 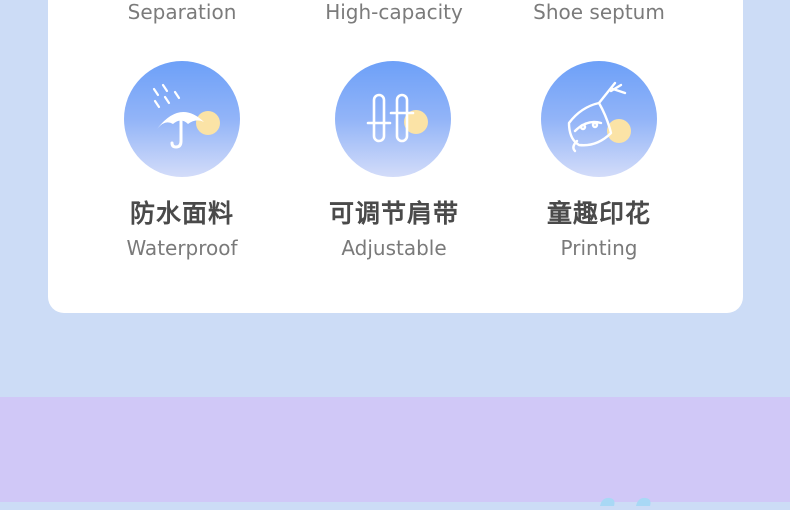 I want to click on feature-title-waterproof-cn: 防水面料, so click(x=181, y=213).